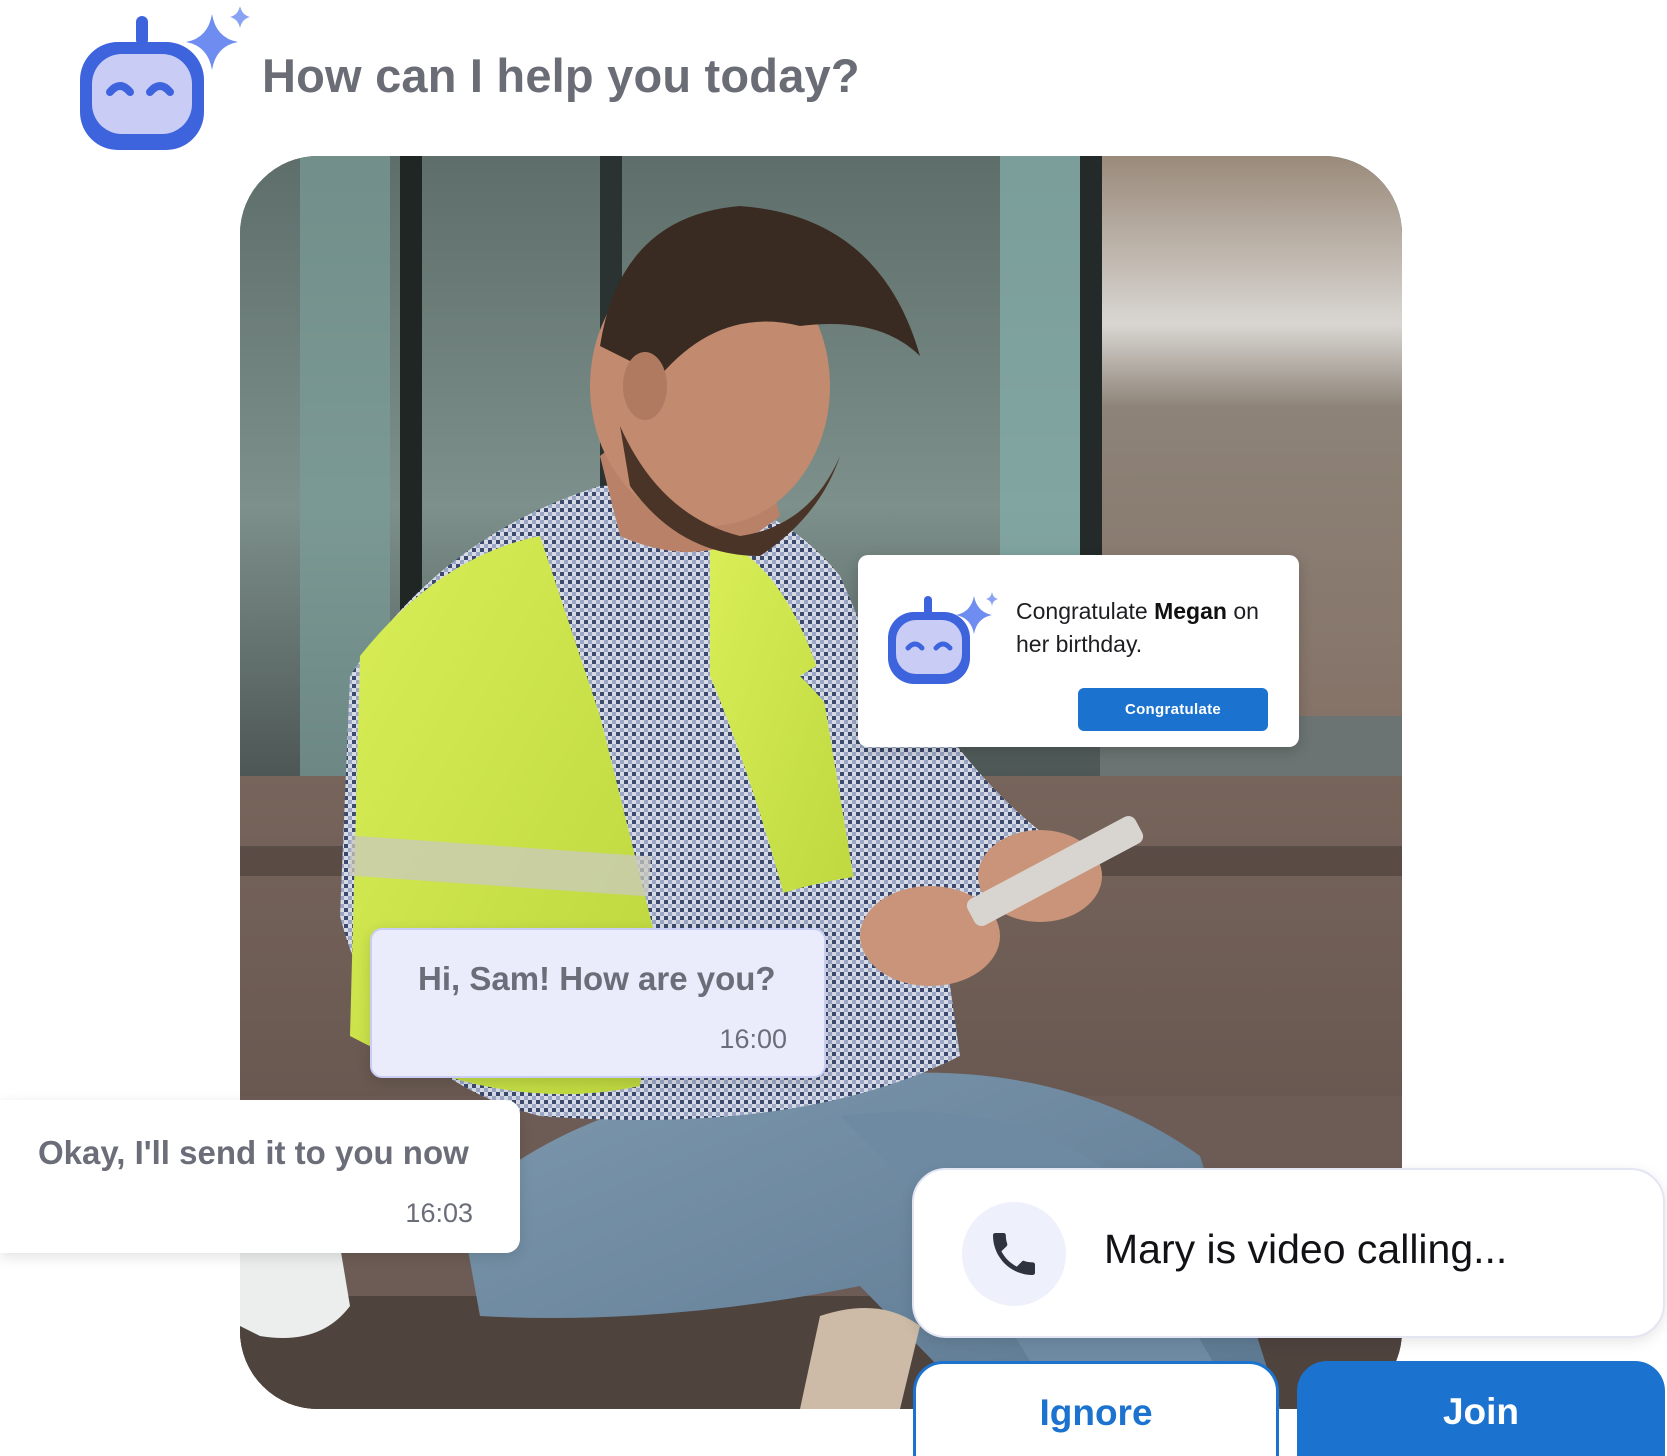 The image size is (1667, 1456). Describe the element at coordinates (1096, 1408) in the screenshot. I see `ignore-button: Ignore` at that location.